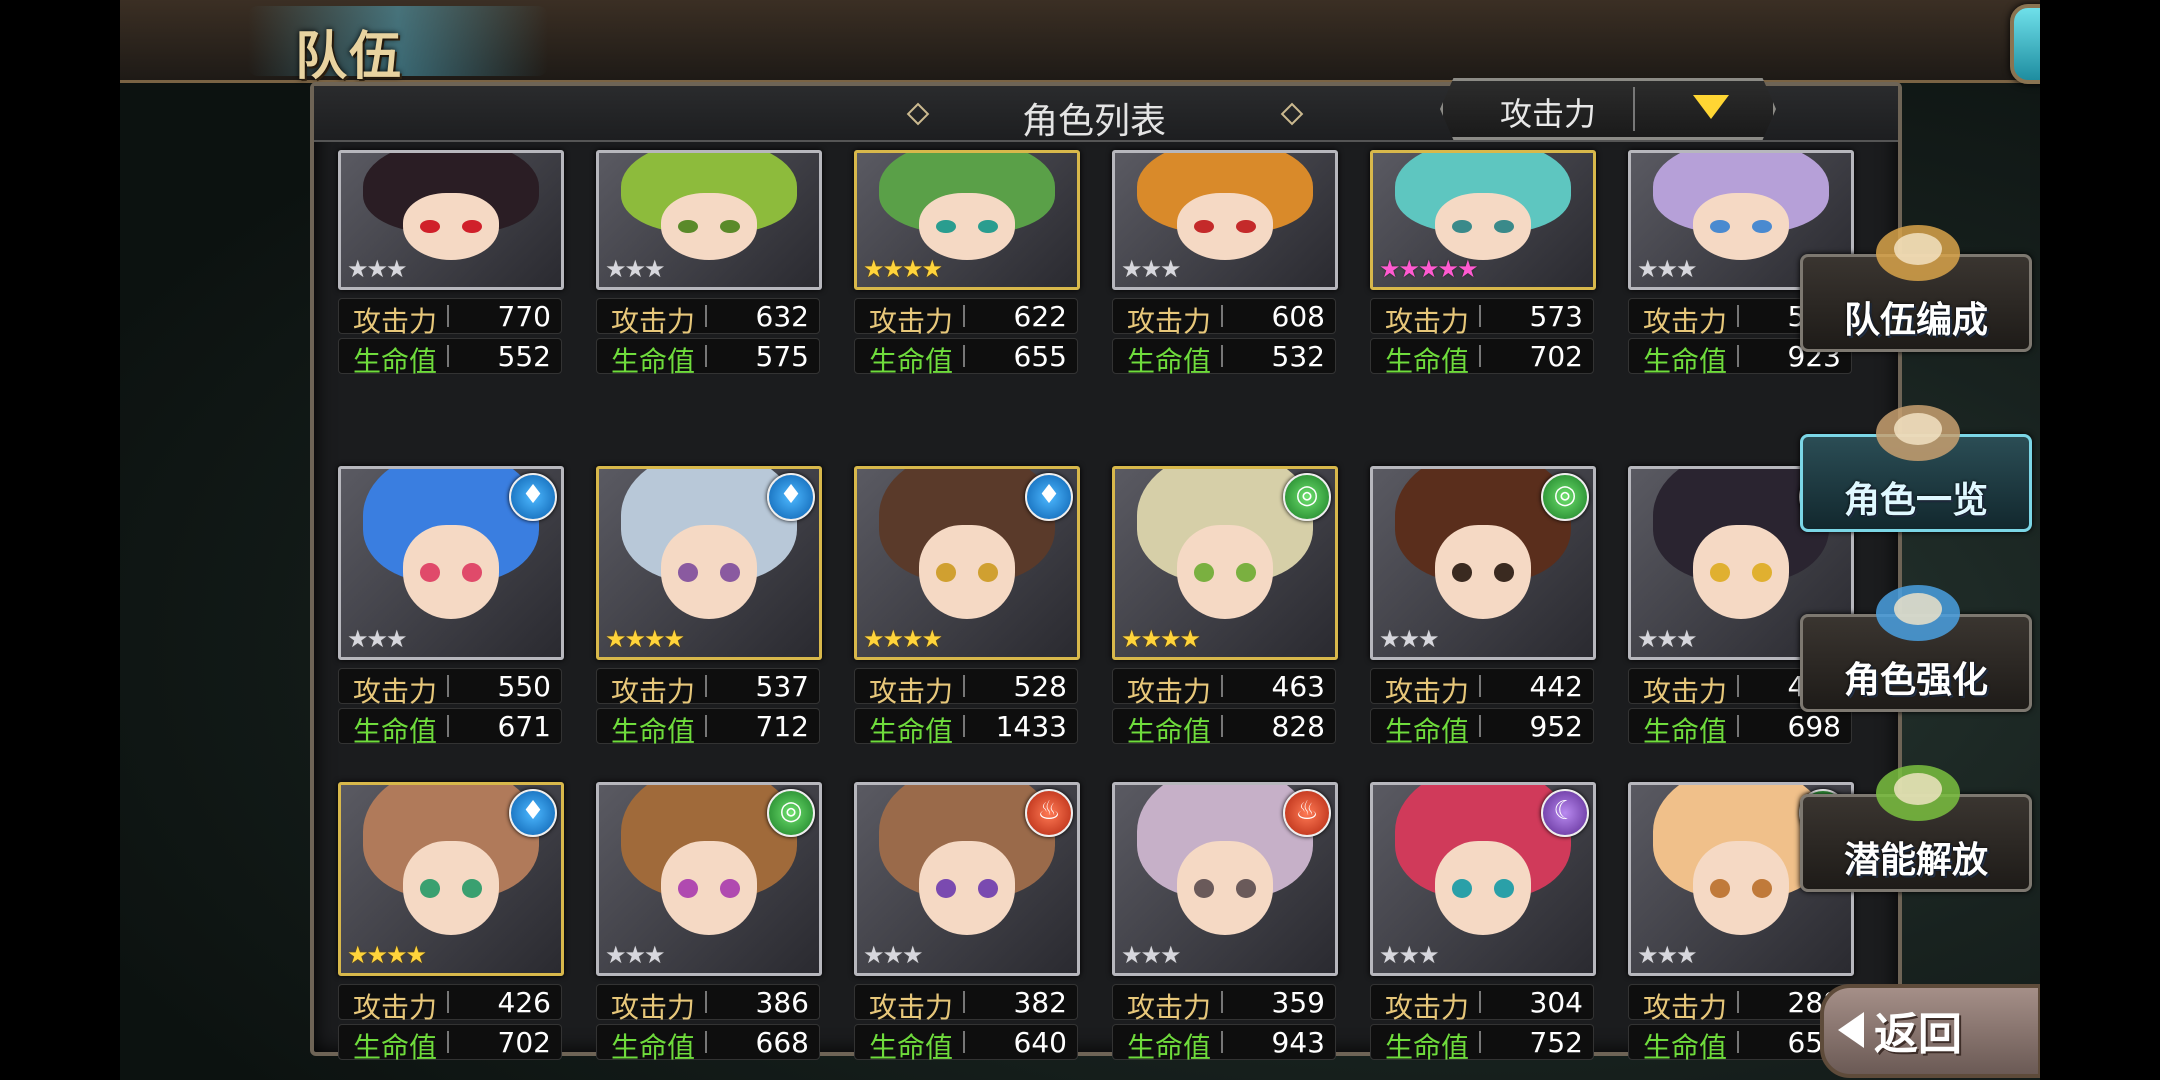 The width and height of the screenshot is (2160, 1080). Describe the element at coordinates (1040, 1042) in the screenshot. I see `hp-value: 640` at that location.